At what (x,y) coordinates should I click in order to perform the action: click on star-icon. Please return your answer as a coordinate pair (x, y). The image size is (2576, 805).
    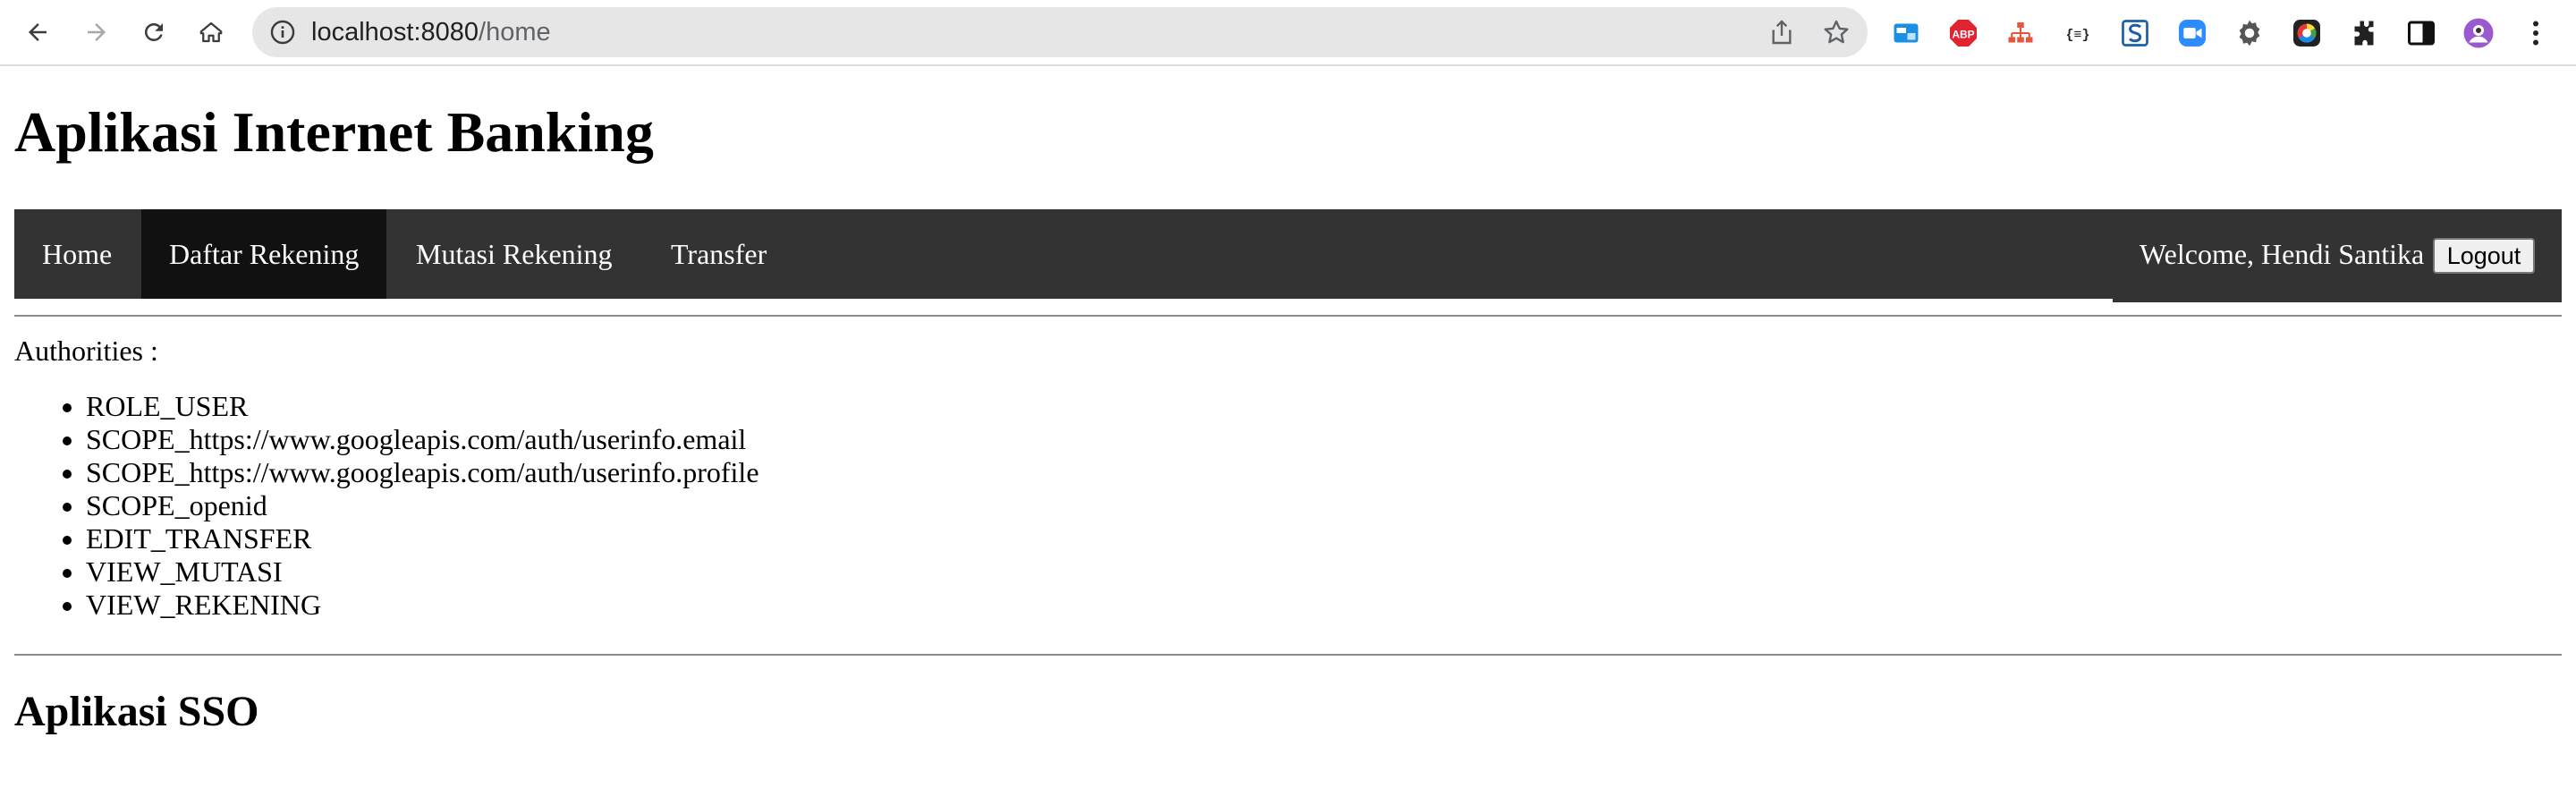
    Looking at the image, I should click on (1836, 32).